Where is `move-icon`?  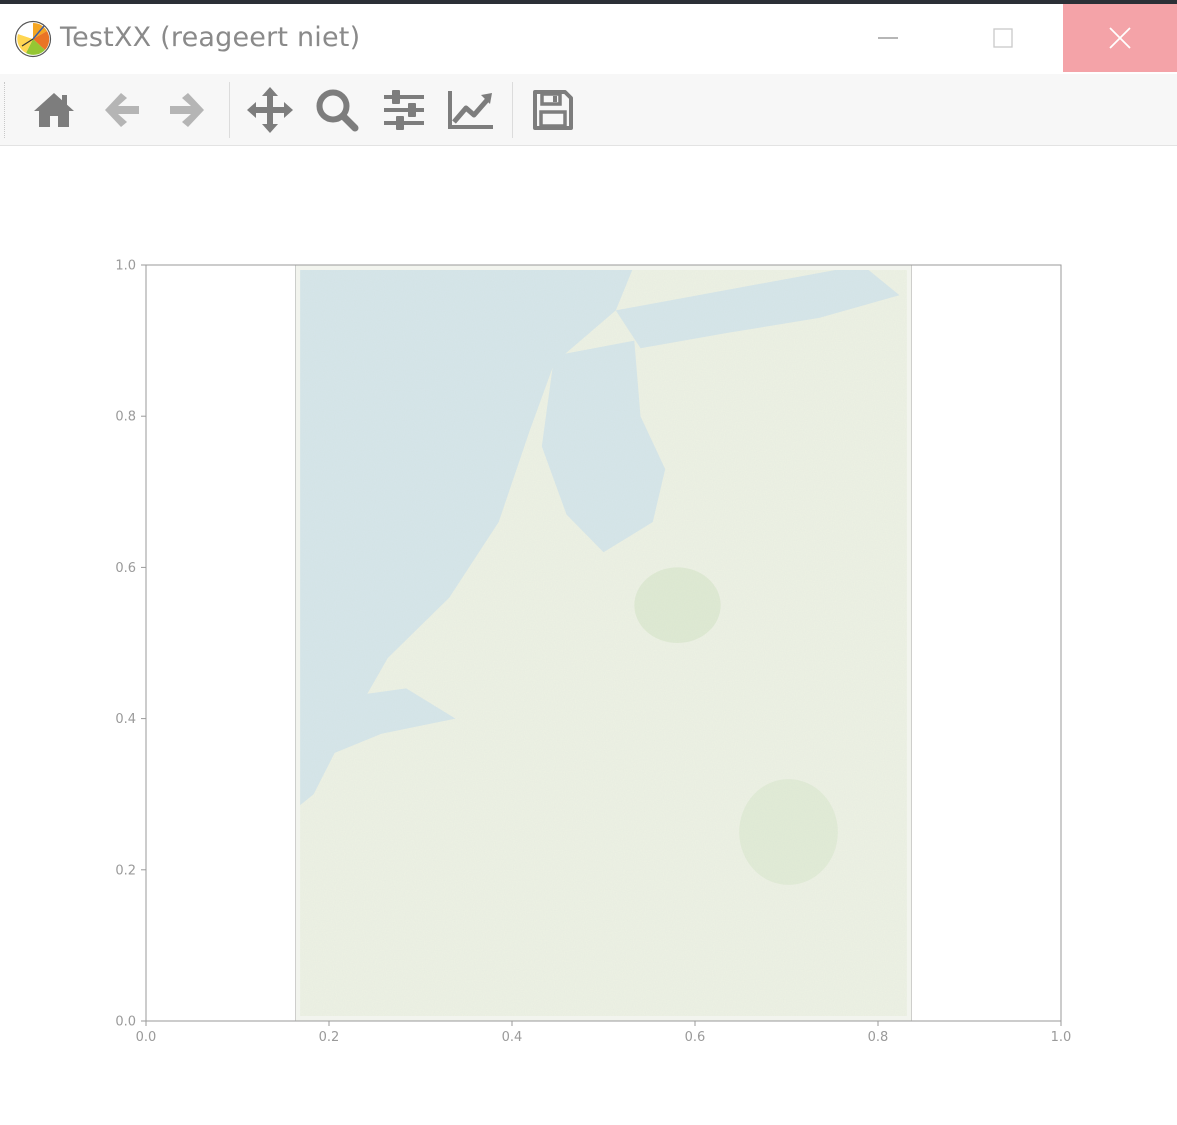 move-icon is located at coordinates (270, 110).